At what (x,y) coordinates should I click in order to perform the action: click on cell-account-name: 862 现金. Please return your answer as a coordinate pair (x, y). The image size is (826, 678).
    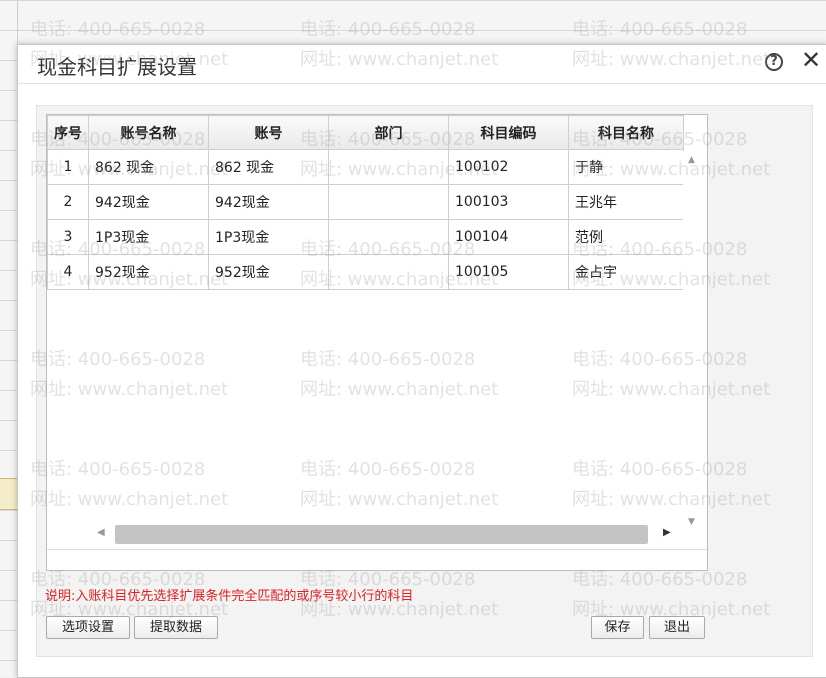
    Looking at the image, I should click on (148, 167).